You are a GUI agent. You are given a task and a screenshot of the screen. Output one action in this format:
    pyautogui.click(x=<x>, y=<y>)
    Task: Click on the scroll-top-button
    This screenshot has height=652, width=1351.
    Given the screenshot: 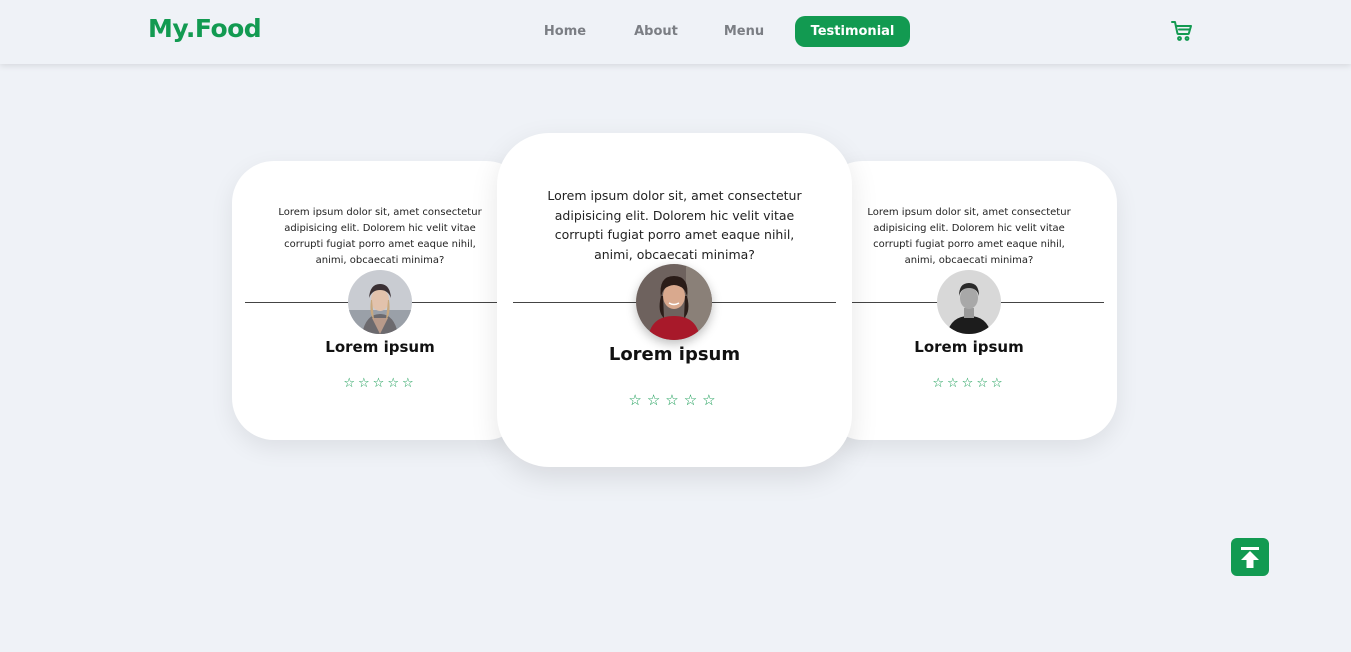 What is the action you would take?
    pyautogui.click(x=1250, y=557)
    